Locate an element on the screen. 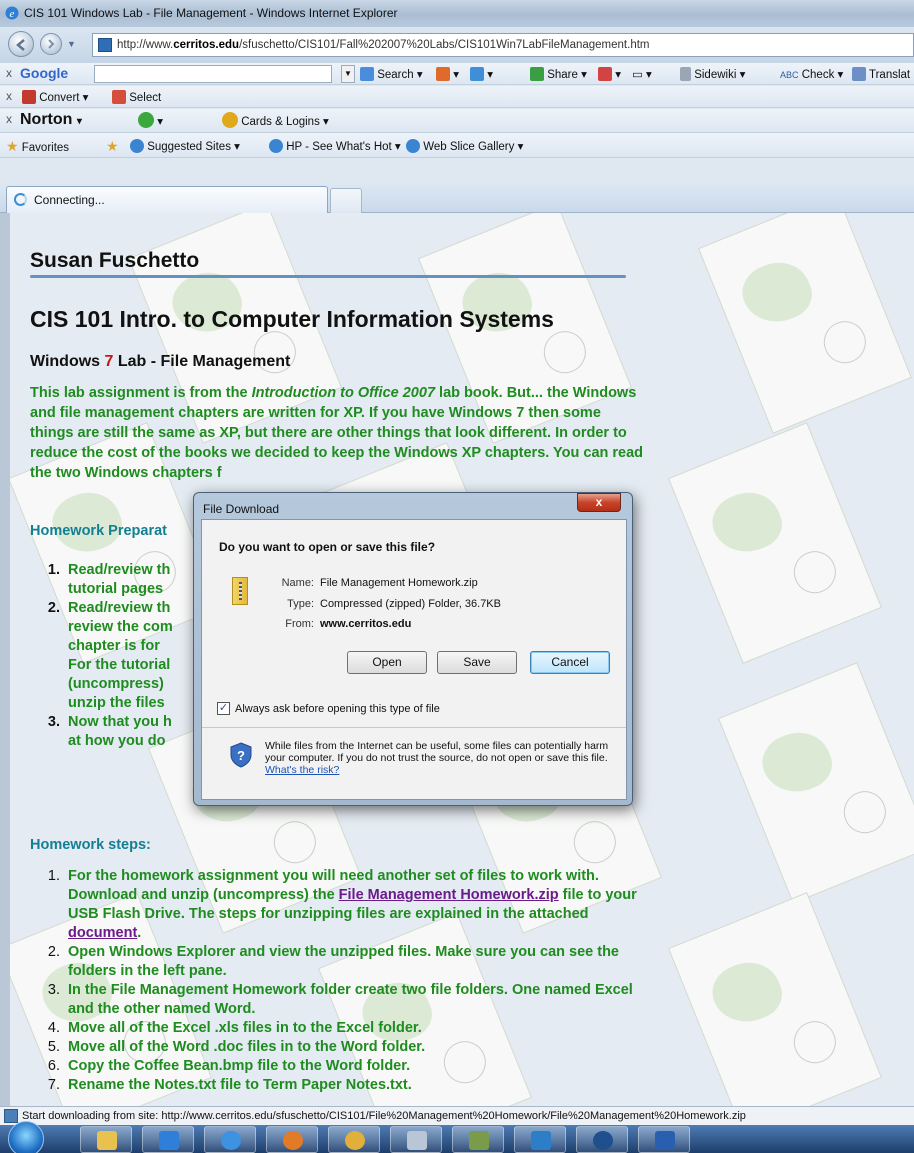 The height and width of the screenshot is (1153, 914). recent-pages-dropdown-icon: ▼ is located at coordinates (71, 44).